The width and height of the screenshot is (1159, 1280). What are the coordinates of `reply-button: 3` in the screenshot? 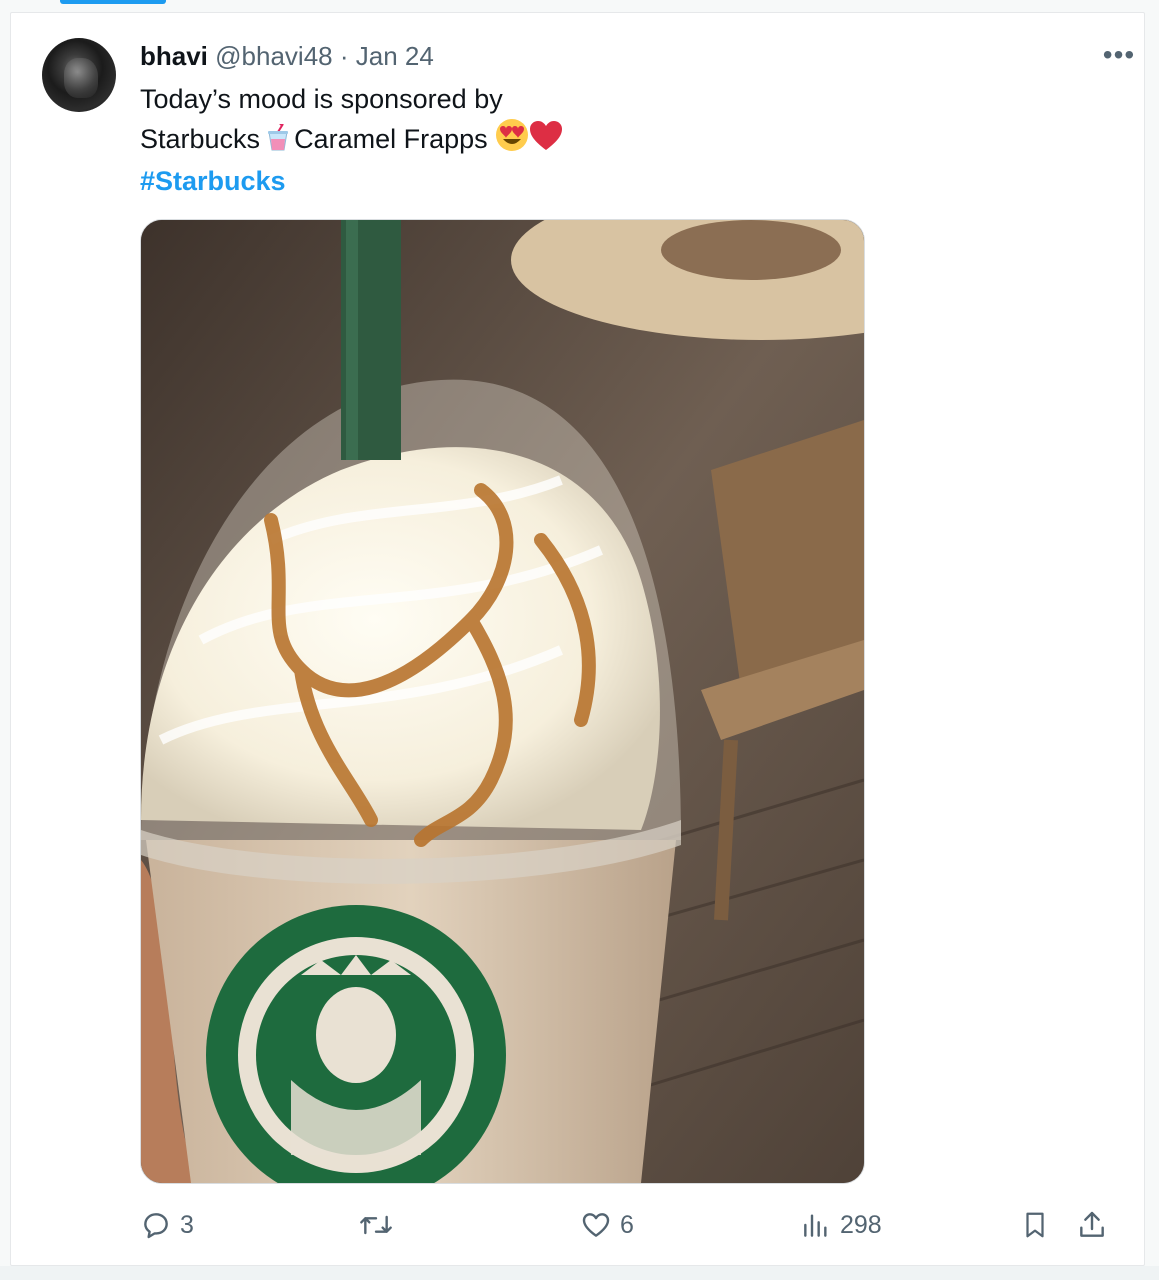 It's located at (167, 1225).